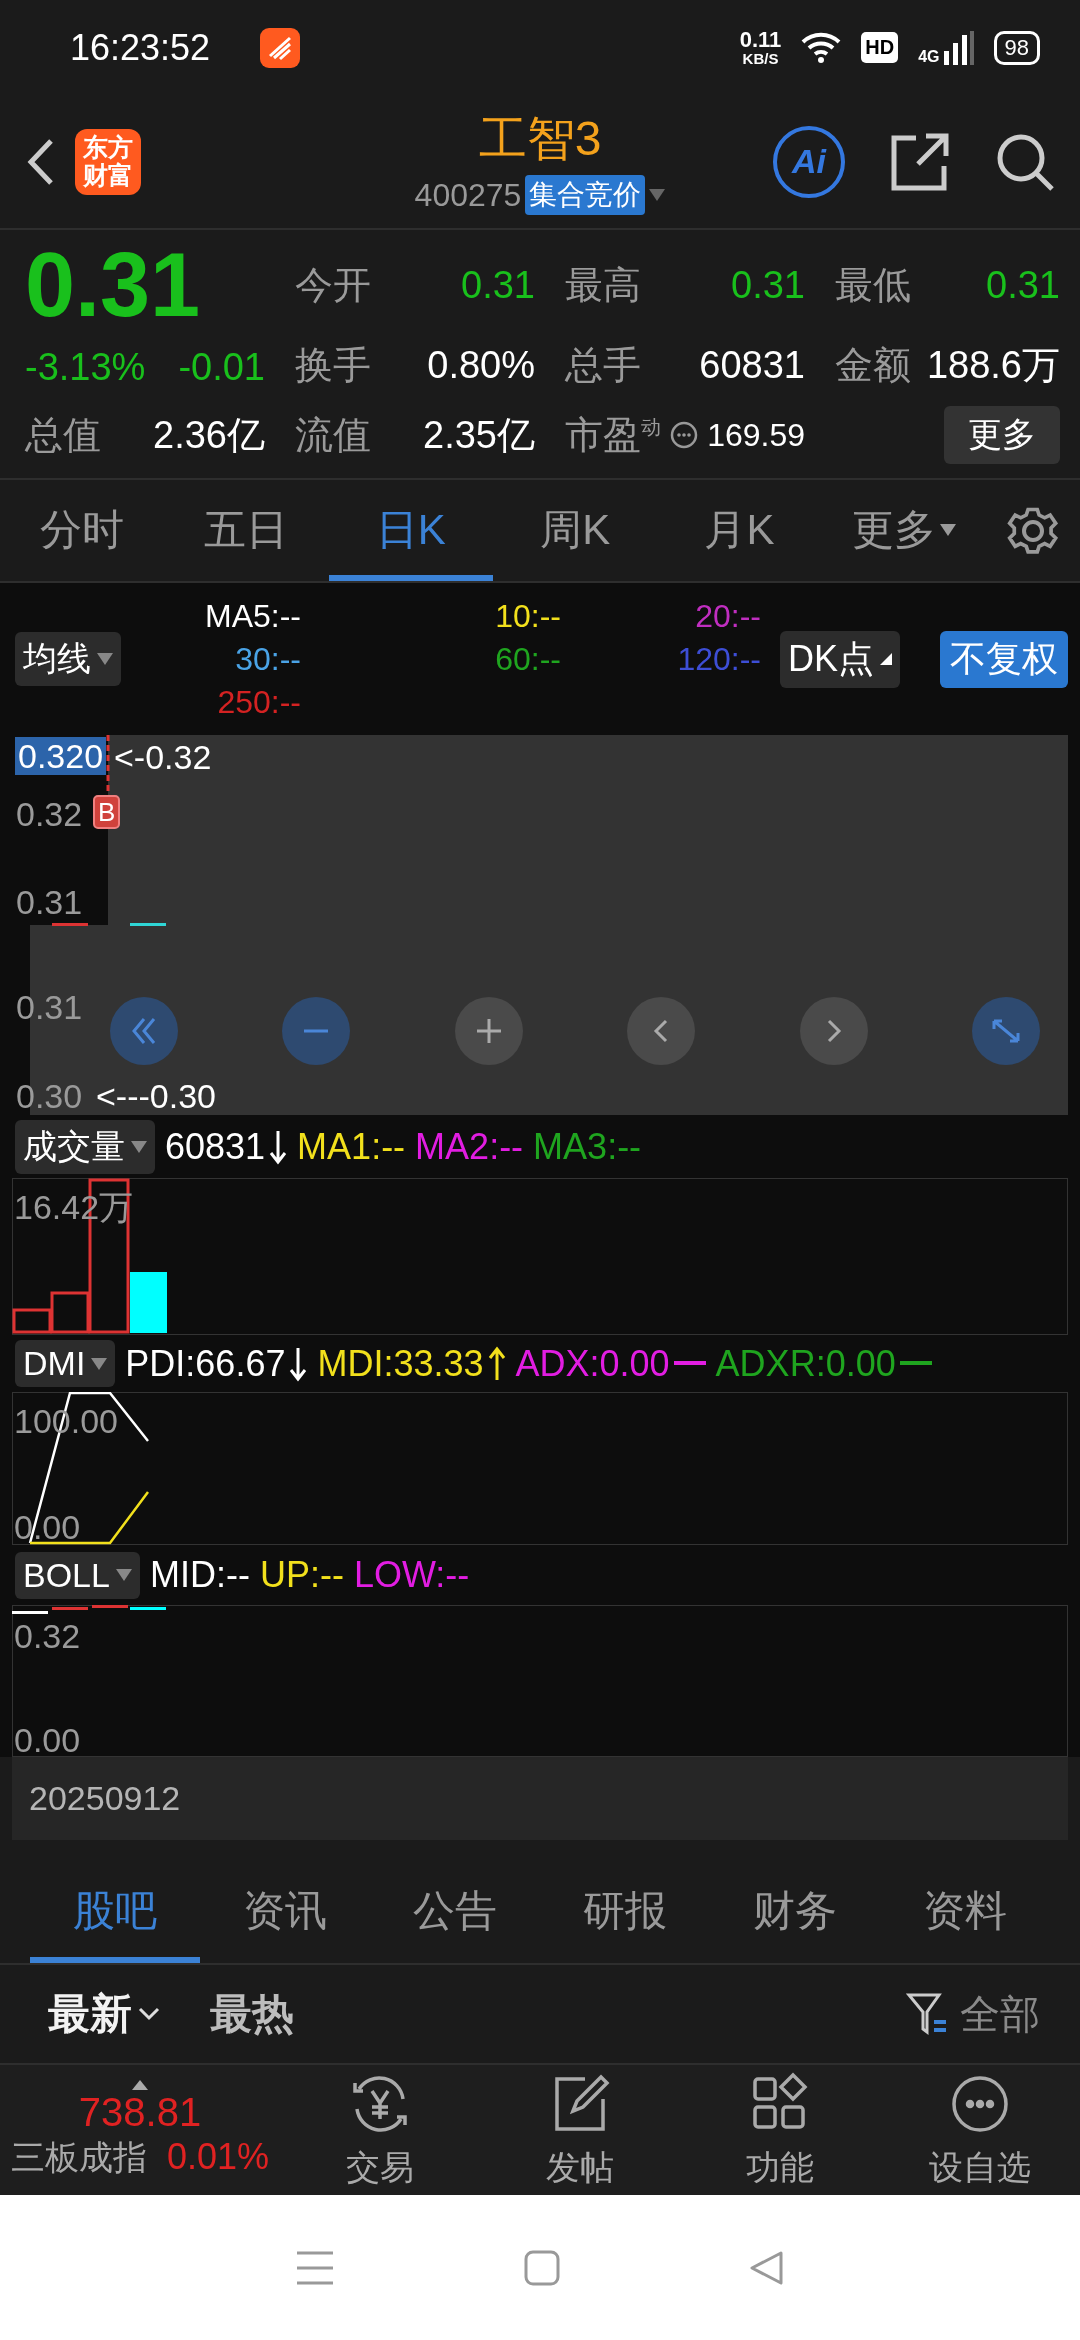 This screenshot has height=2340, width=1080. What do you see at coordinates (301, 1575) in the screenshot?
I see `indicator-value: UP:--` at bounding box center [301, 1575].